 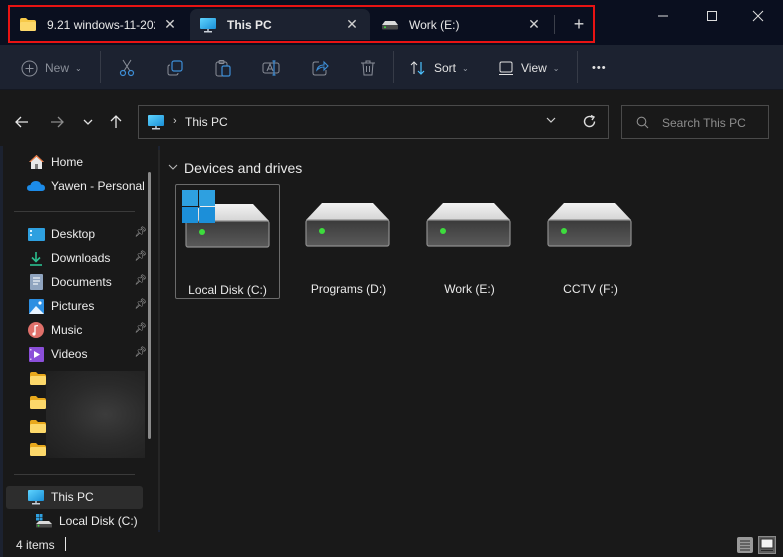 I want to click on paste-button, so click(x=223, y=68).